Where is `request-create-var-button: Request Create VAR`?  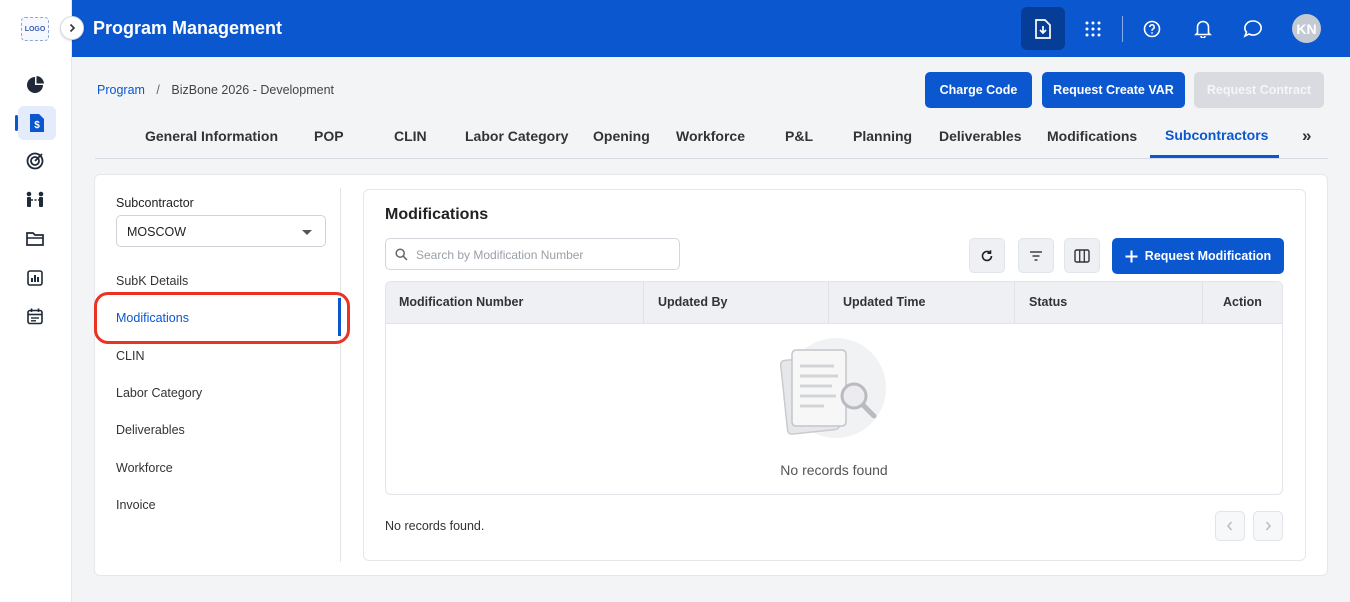 request-create-var-button: Request Create VAR is located at coordinates (1113, 90).